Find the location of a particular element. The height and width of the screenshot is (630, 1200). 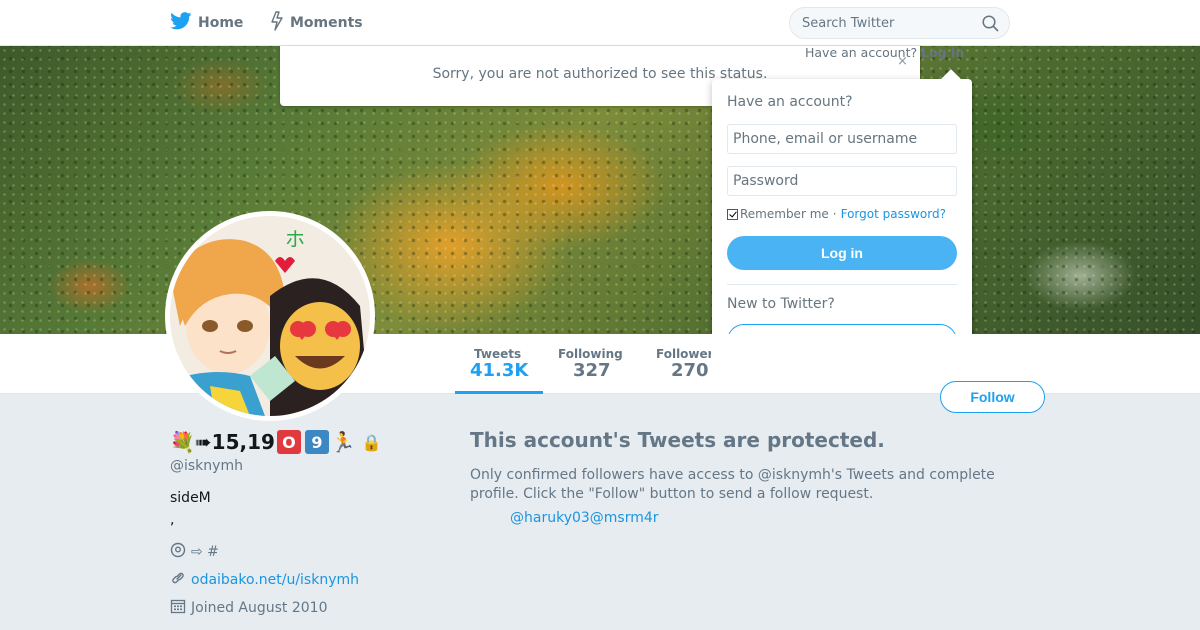

nav-moments-label: Moments is located at coordinates (326, 23).